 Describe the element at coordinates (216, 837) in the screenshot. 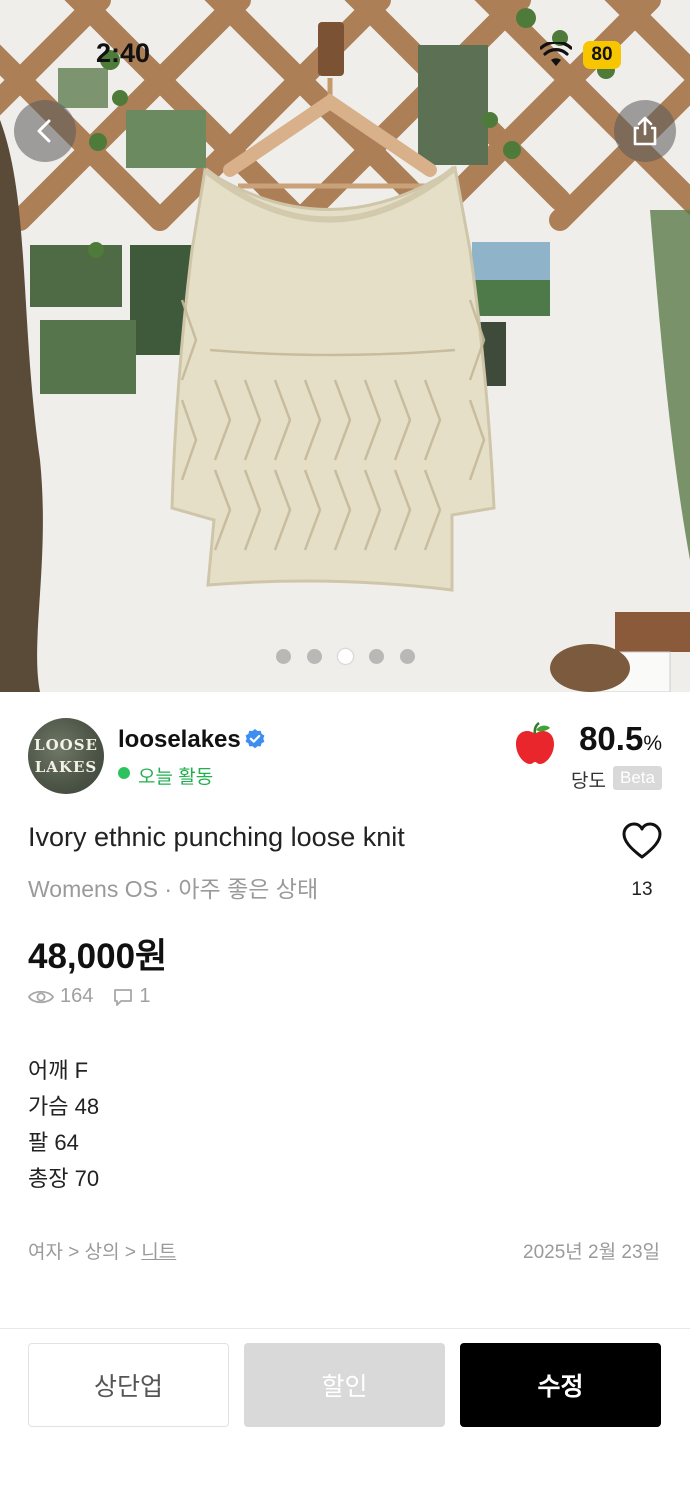

I see `product-title: Ivory ethnic punching loose knit` at that location.